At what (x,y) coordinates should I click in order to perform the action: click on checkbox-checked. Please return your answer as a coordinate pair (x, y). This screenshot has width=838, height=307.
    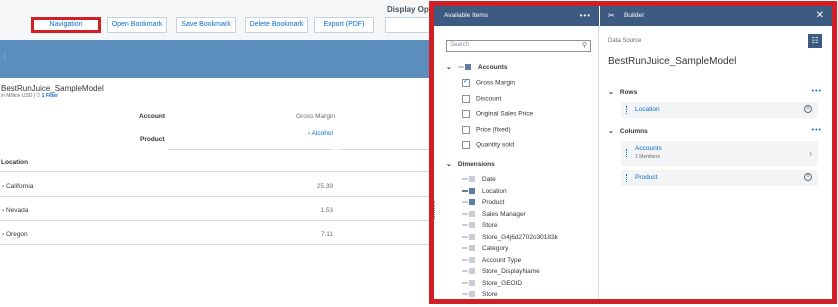
    Looking at the image, I should click on (466, 82).